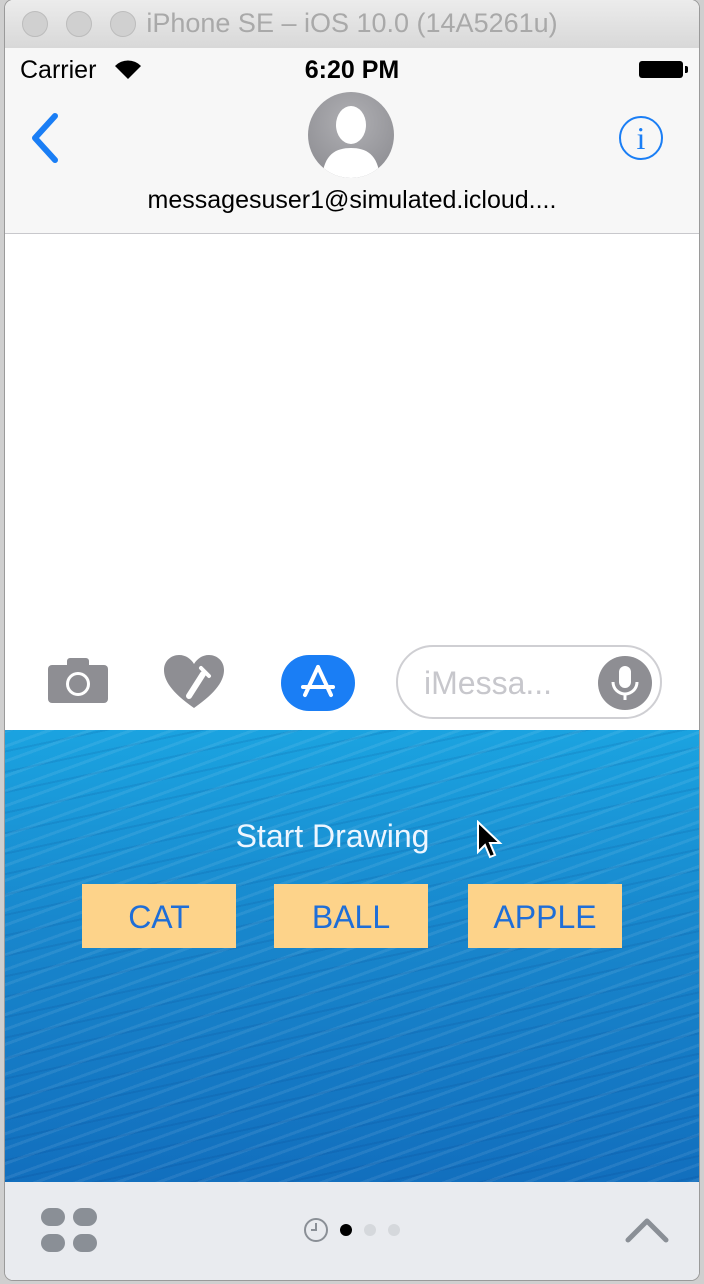 This screenshot has height=1284, width=704. What do you see at coordinates (45, 138) in the screenshot?
I see `back-chevron-icon` at bounding box center [45, 138].